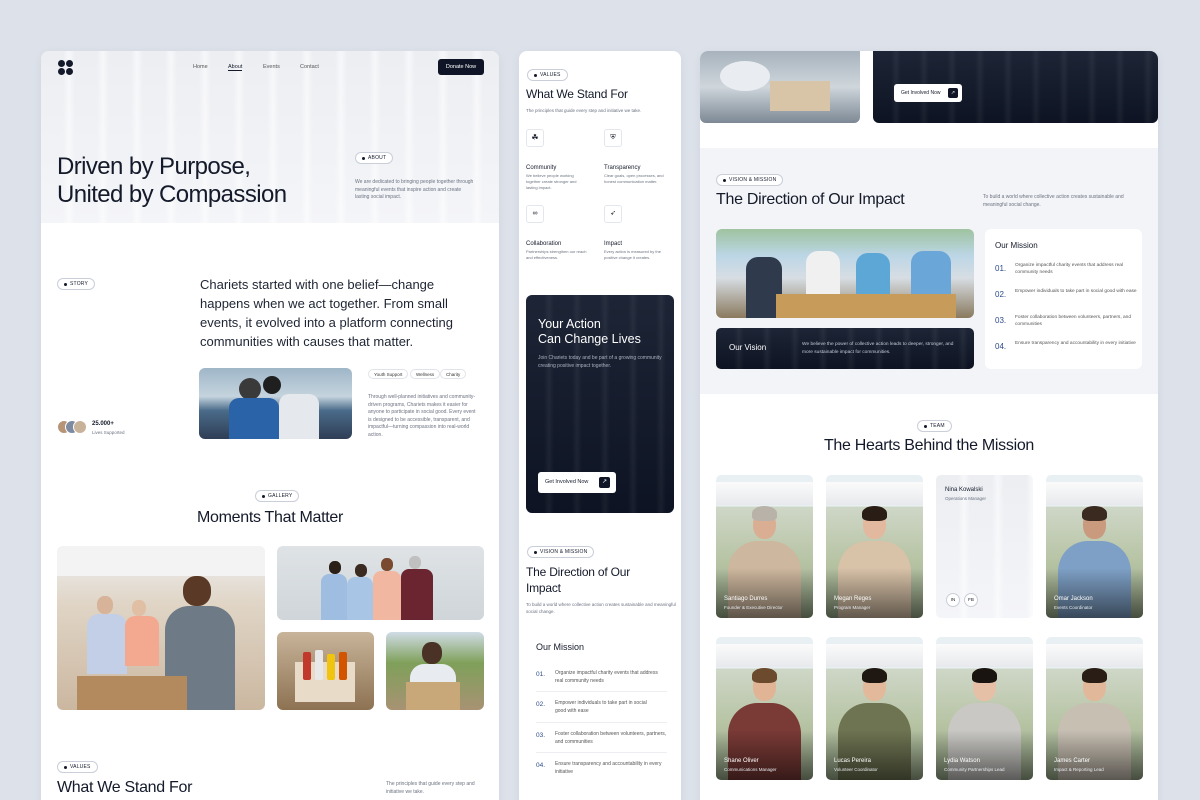  I want to click on gallery-photo-box, so click(435, 671).